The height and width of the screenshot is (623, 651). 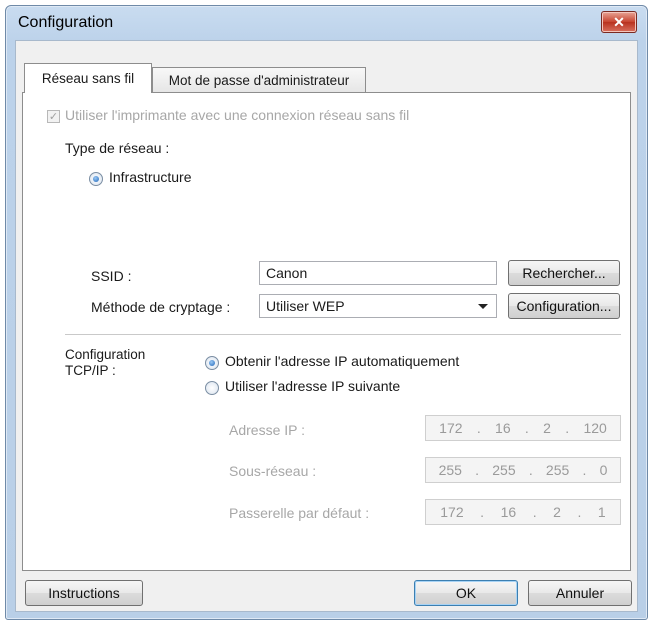 I want to click on ip-address-label: Adresse IP :, so click(x=267, y=430).